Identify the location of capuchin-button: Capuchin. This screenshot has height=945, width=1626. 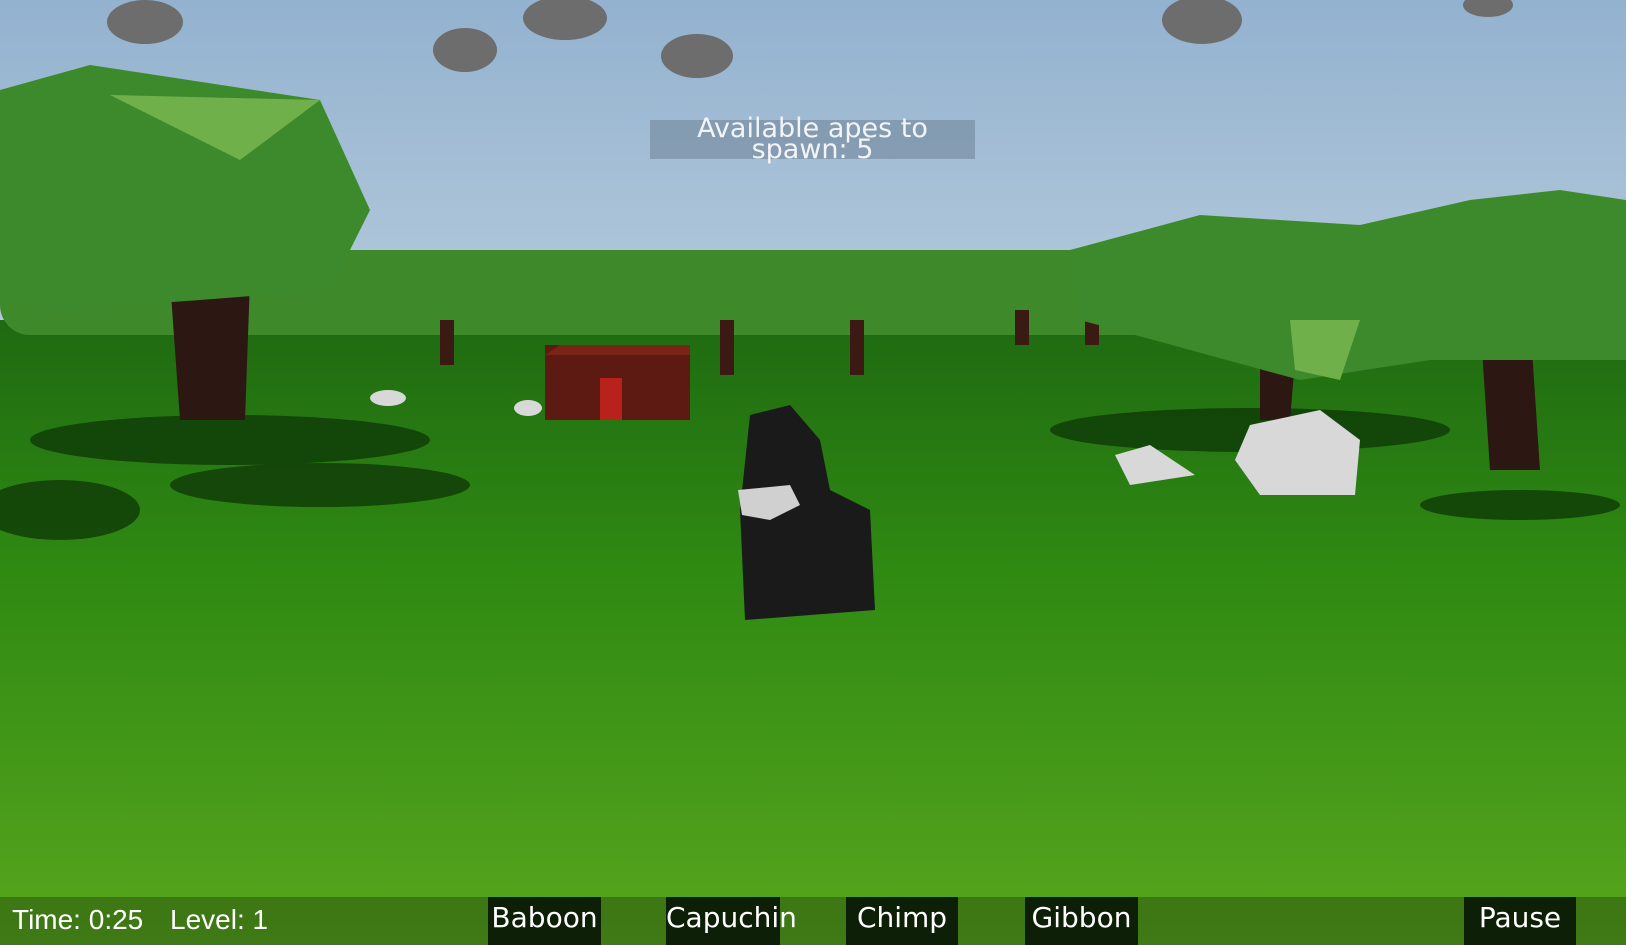
(731, 921).